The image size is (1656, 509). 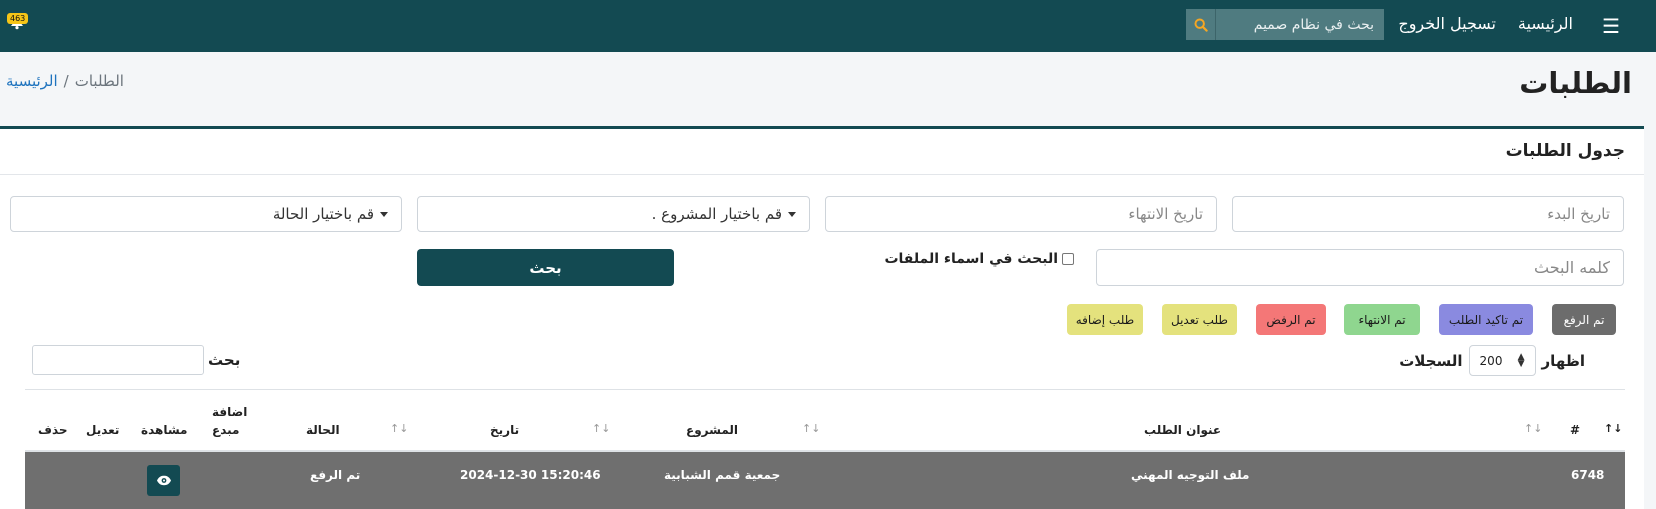 What do you see at coordinates (118, 360) in the screenshot?
I see `table-search-input` at bounding box center [118, 360].